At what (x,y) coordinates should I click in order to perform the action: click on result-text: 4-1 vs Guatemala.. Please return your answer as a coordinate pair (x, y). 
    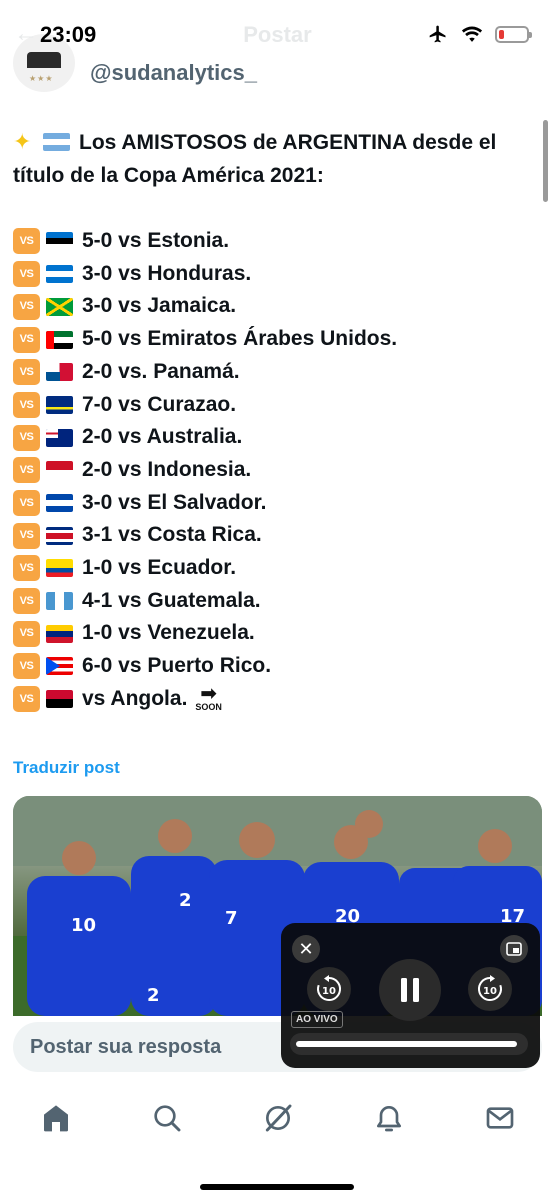
    Looking at the image, I should click on (171, 600).